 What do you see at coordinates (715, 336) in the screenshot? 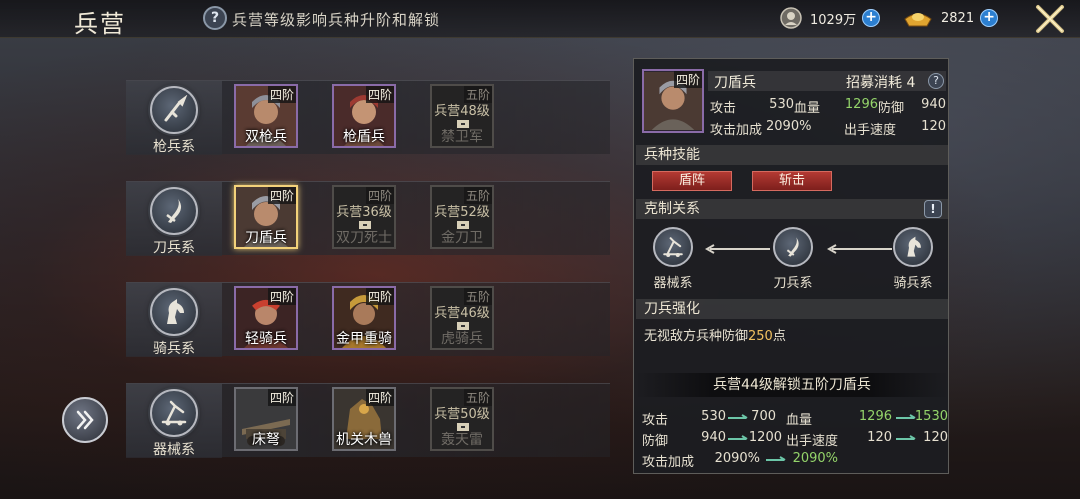
I see `passive-description: 无视敌方兵种防御250点` at bounding box center [715, 336].